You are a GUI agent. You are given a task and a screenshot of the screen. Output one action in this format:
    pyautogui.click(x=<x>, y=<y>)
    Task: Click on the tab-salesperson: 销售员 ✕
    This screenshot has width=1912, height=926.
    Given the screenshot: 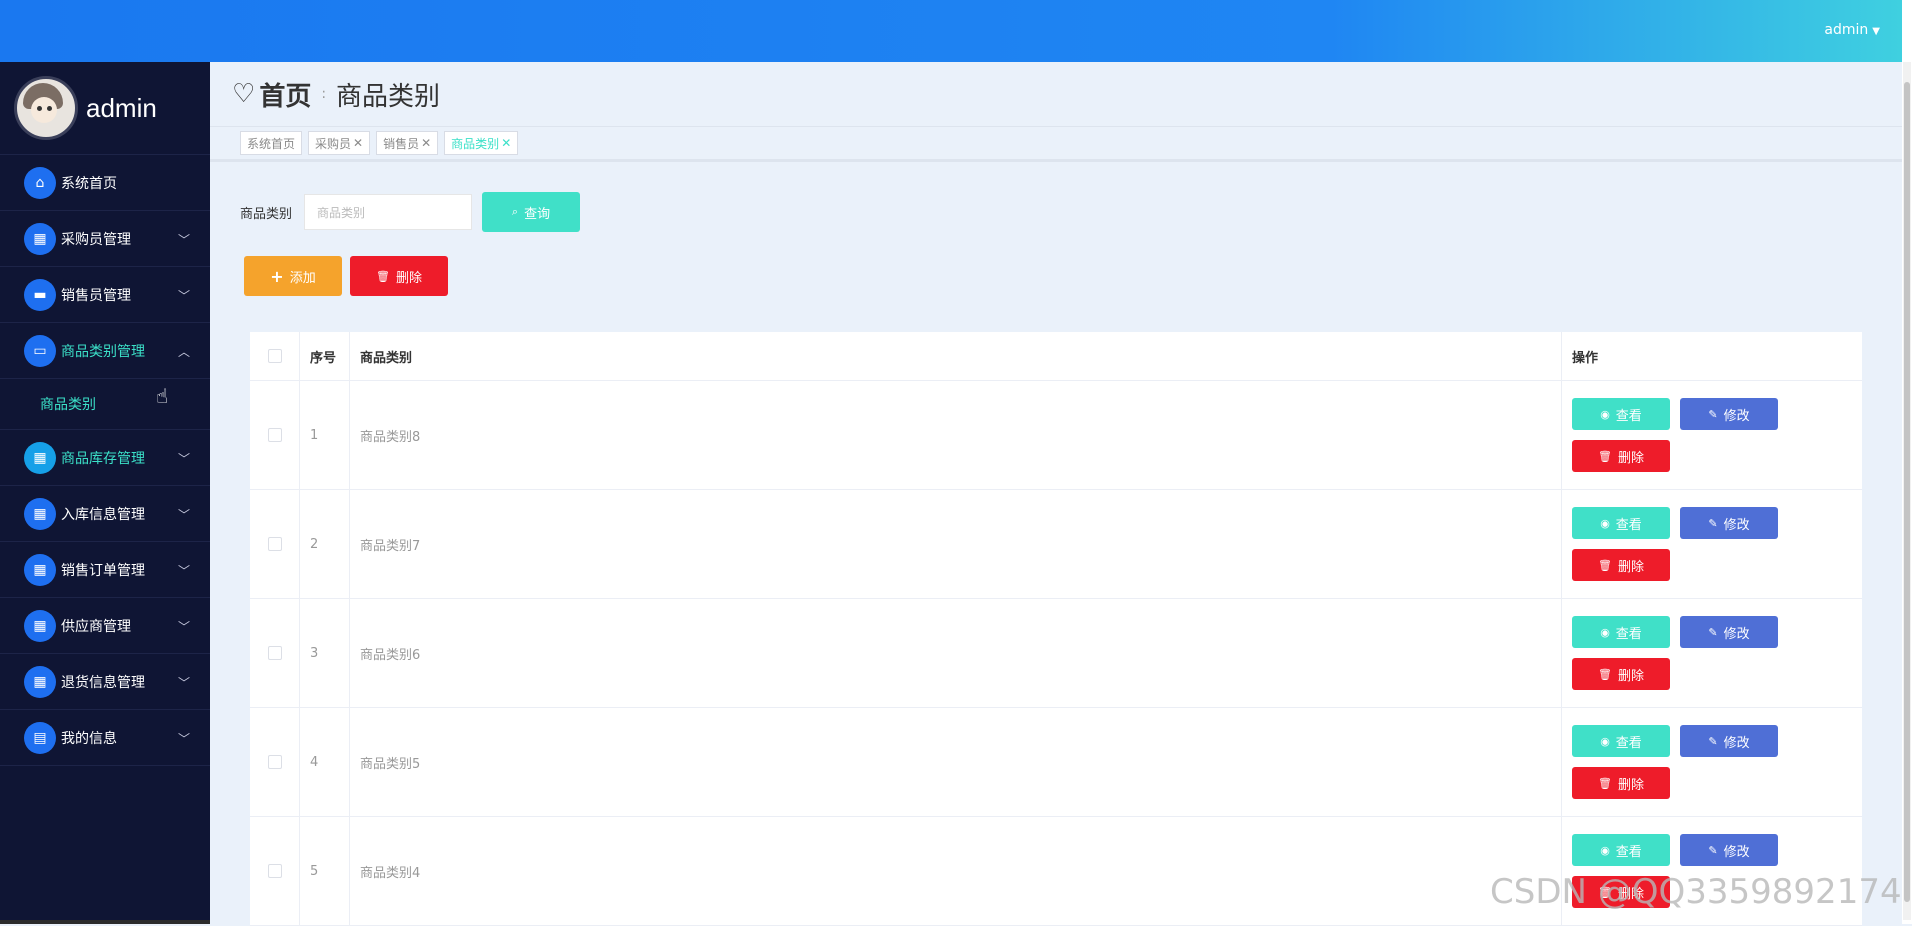 What is the action you would take?
    pyautogui.click(x=407, y=143)
    